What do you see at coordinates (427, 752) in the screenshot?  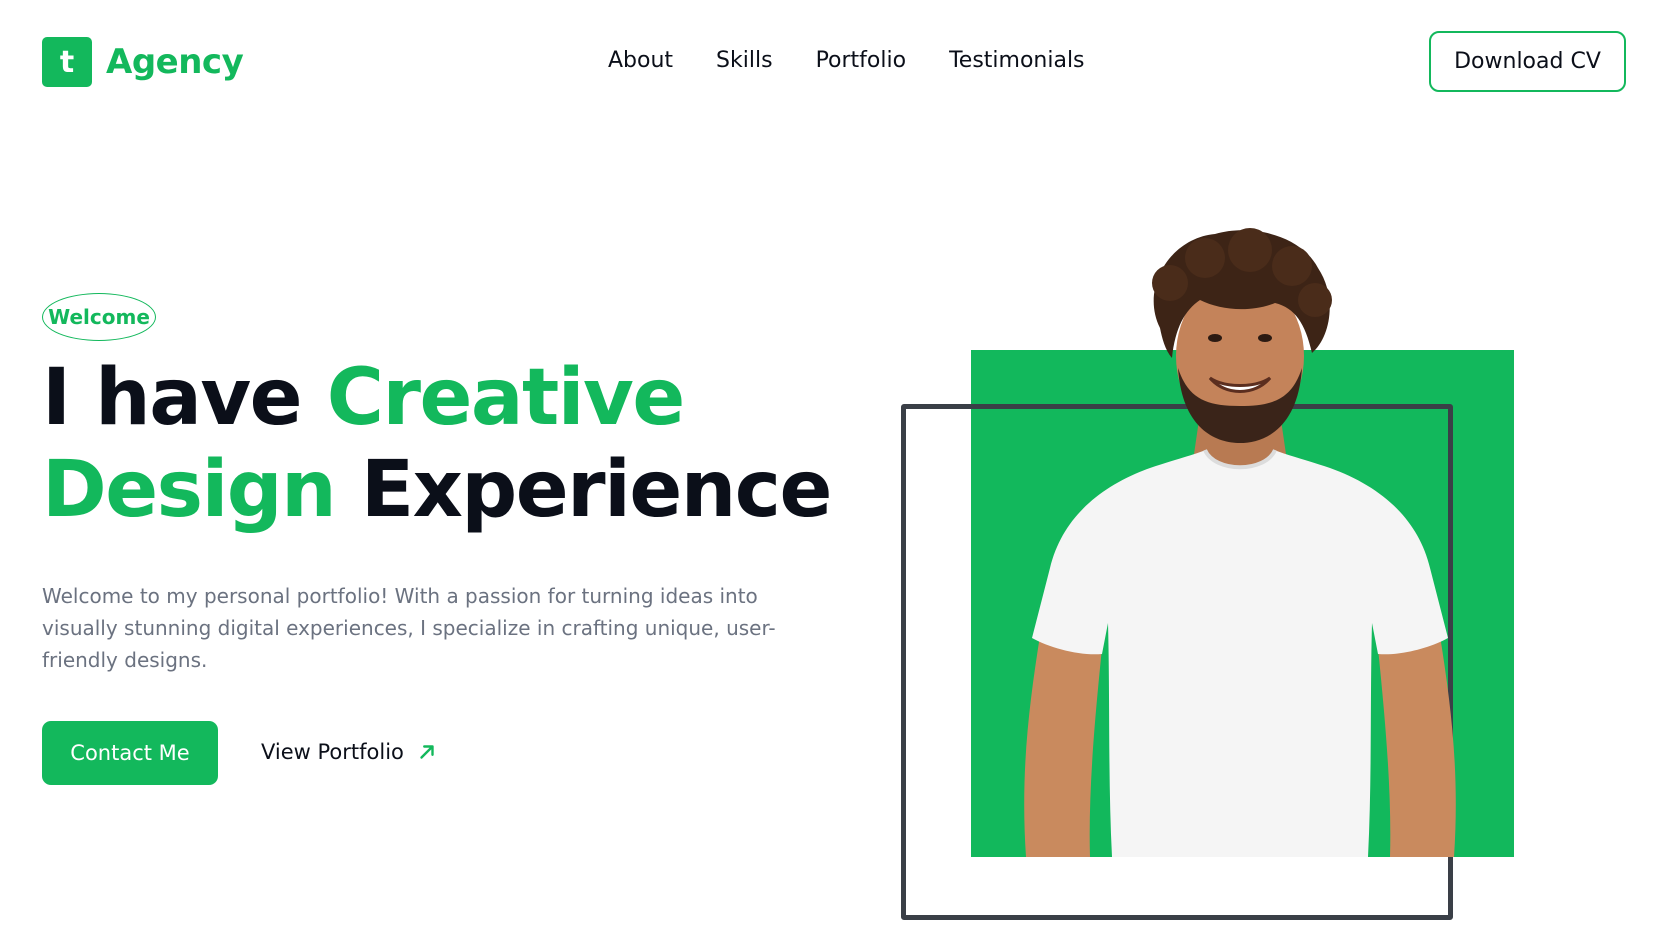 I see `arrow-up-right-icon` at bounding box center [427, 752].